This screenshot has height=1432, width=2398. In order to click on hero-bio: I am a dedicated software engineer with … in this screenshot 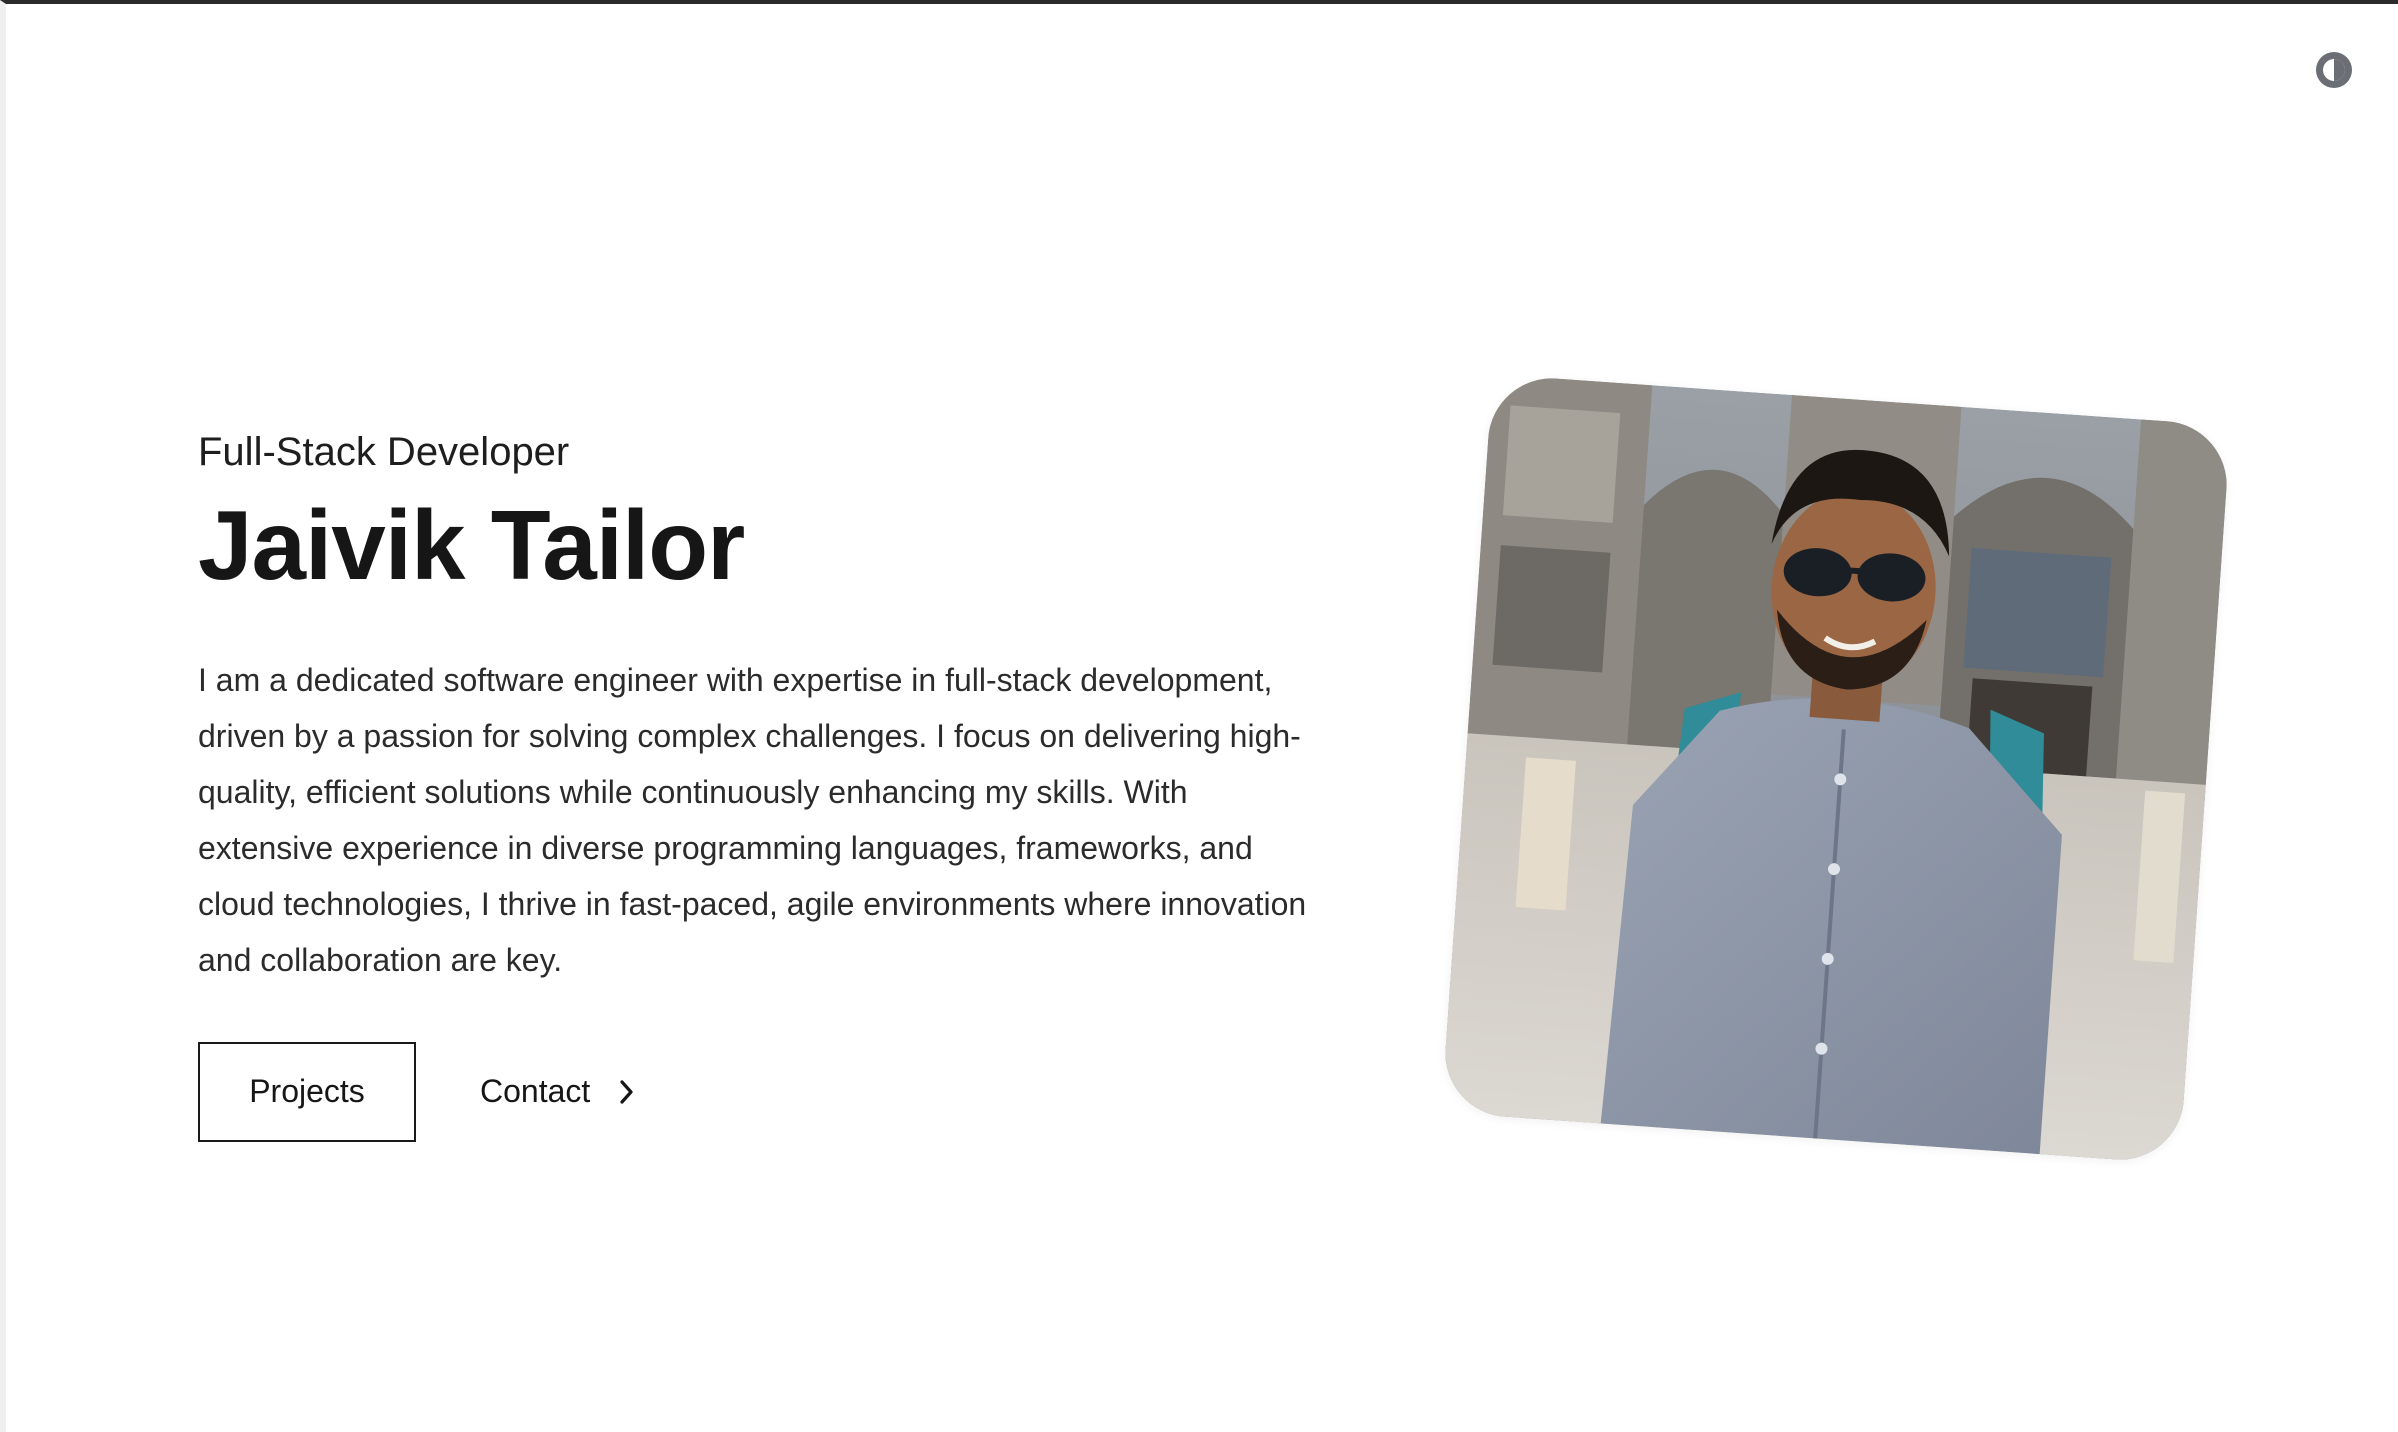, I will do `click(752, 819)`.